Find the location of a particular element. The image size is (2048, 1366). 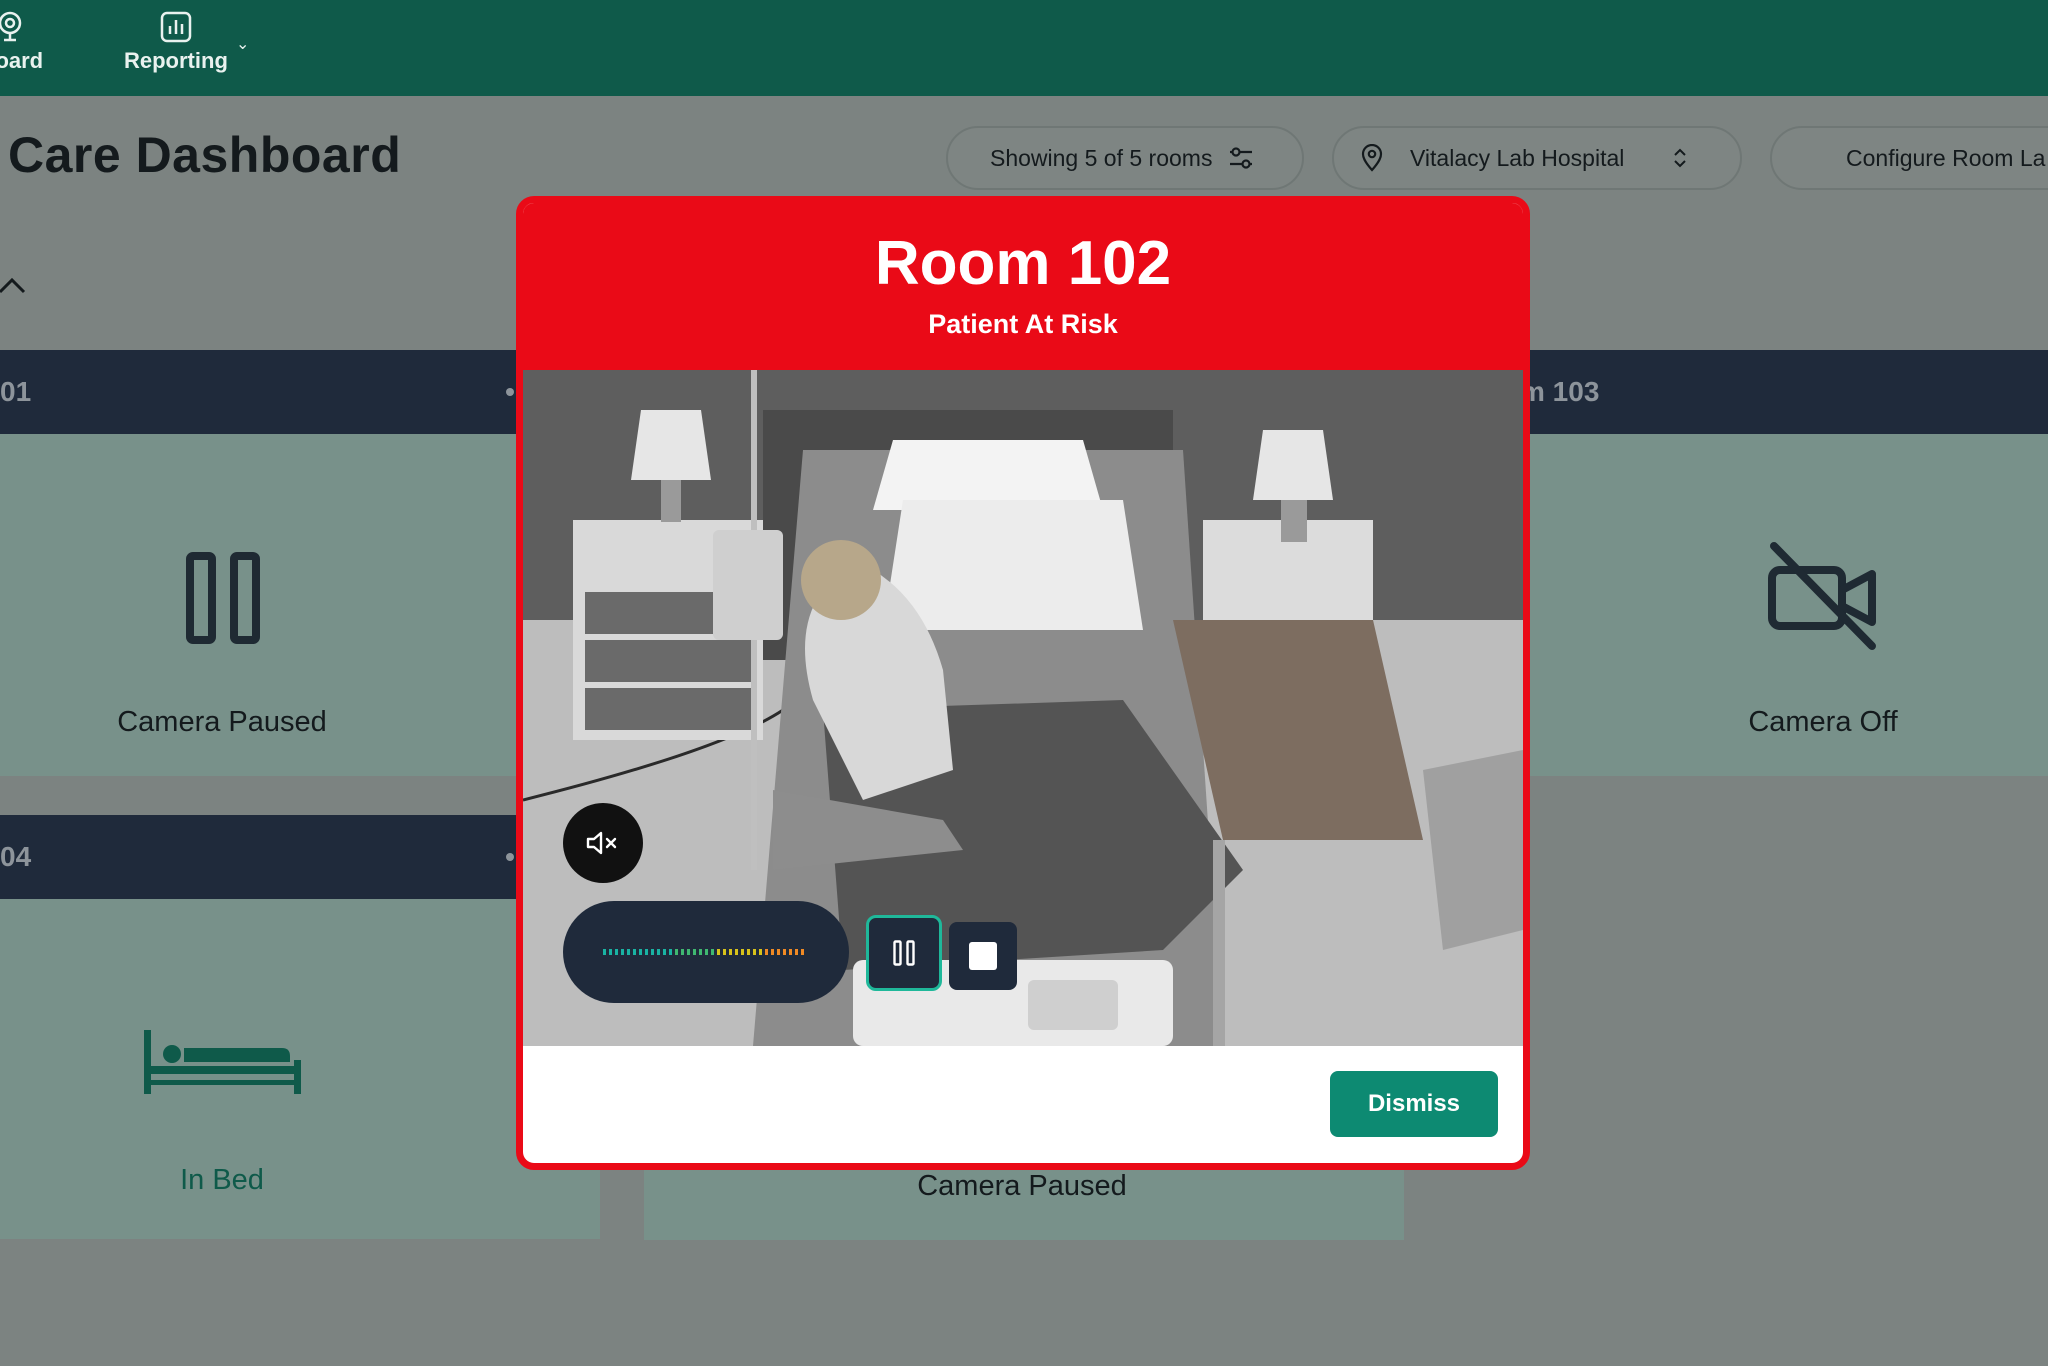

audio-waveform-icon is located at coordinates (703, 952).